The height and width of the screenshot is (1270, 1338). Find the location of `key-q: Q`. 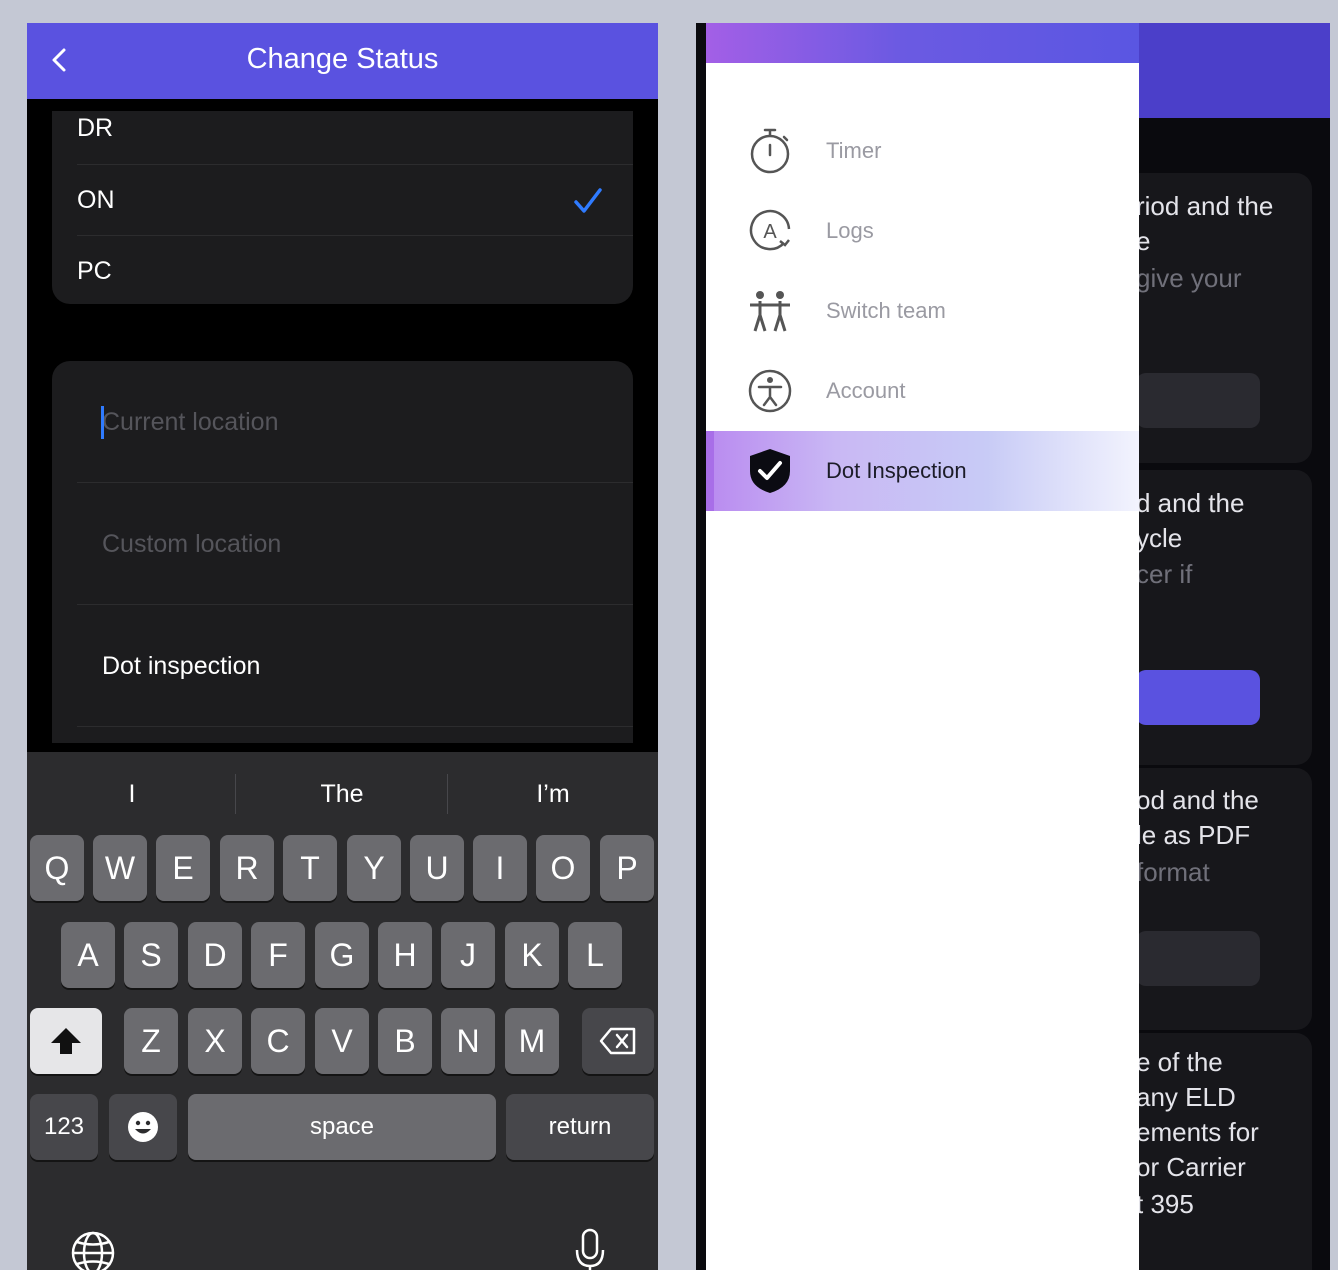

key-q: Q is located at coordinates (57, 868).